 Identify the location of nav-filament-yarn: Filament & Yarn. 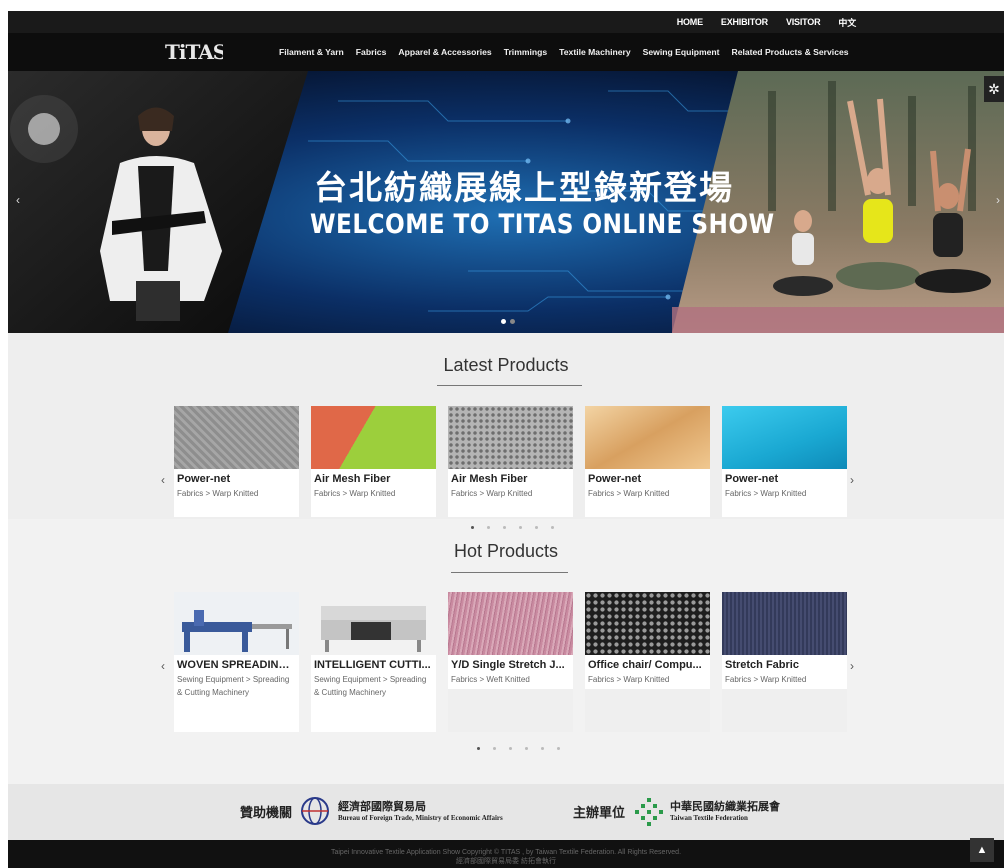
(311, 52).